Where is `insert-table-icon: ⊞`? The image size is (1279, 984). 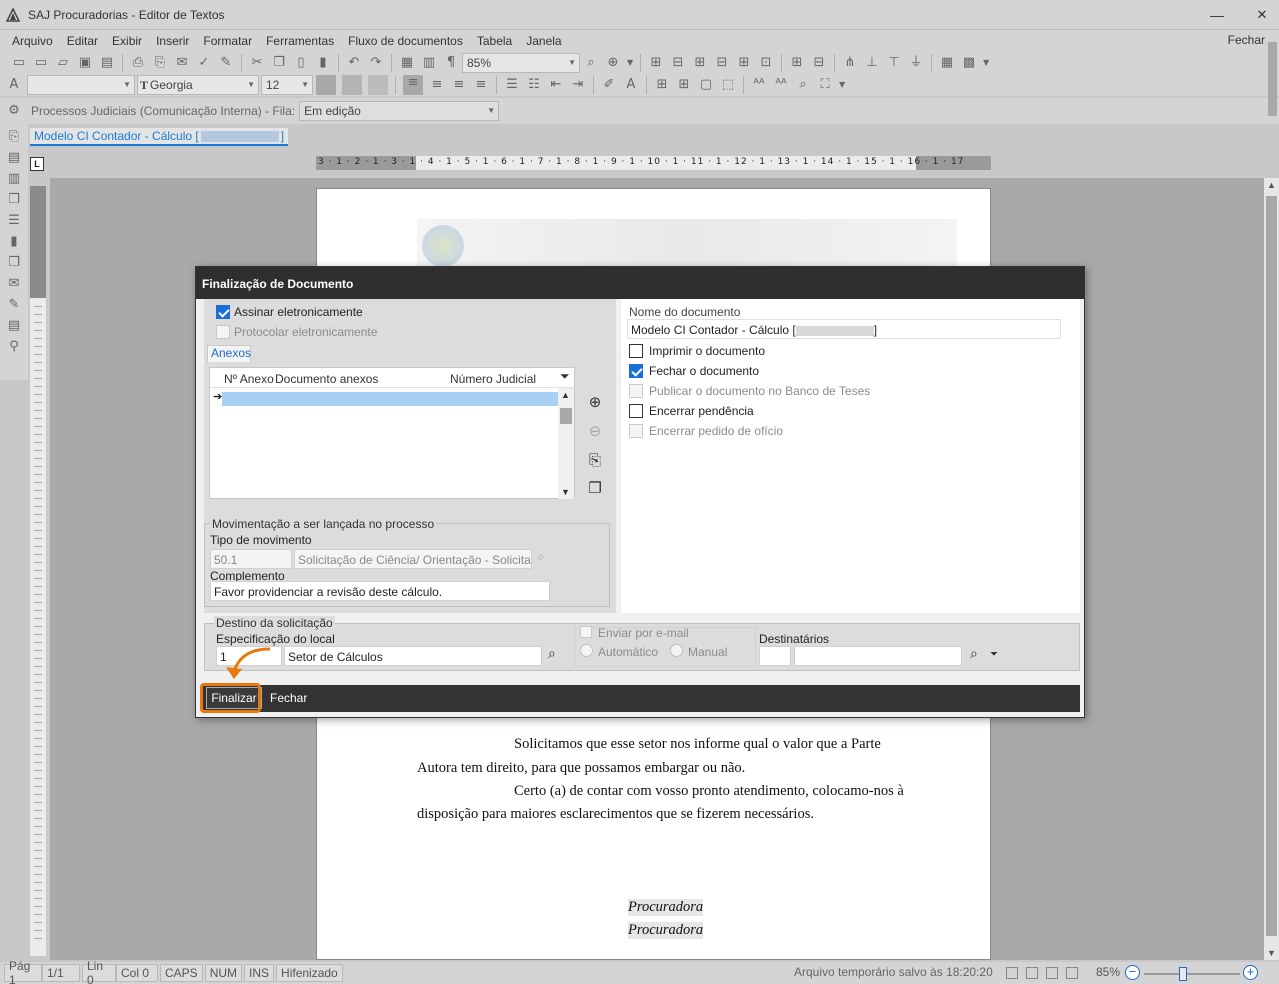
insert-table-icon: ⊞ is located at coordinates (656, 63).